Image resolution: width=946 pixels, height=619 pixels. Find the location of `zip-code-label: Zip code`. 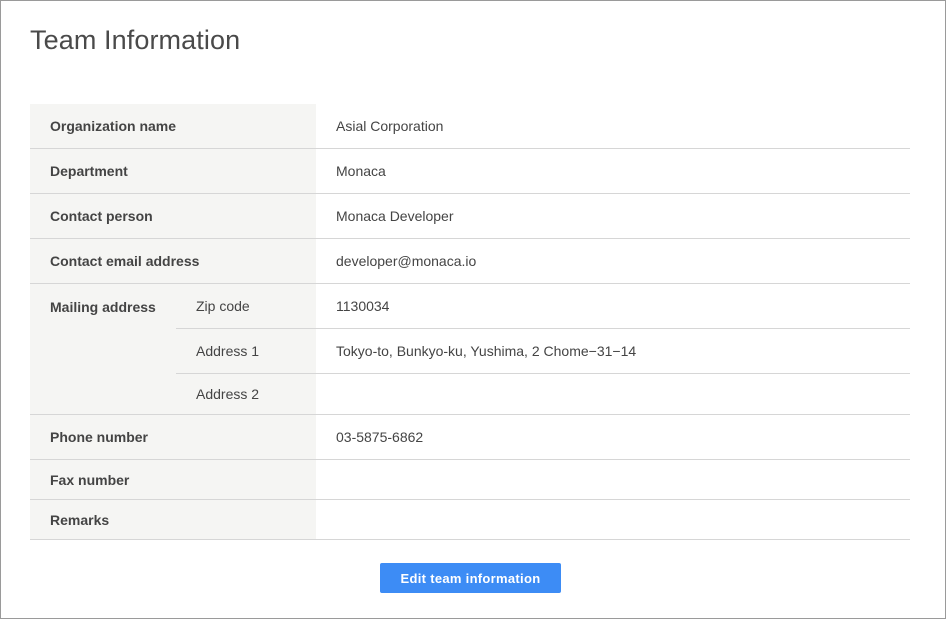

zip-code-label: Zip code is located at coordinates (246, 306).